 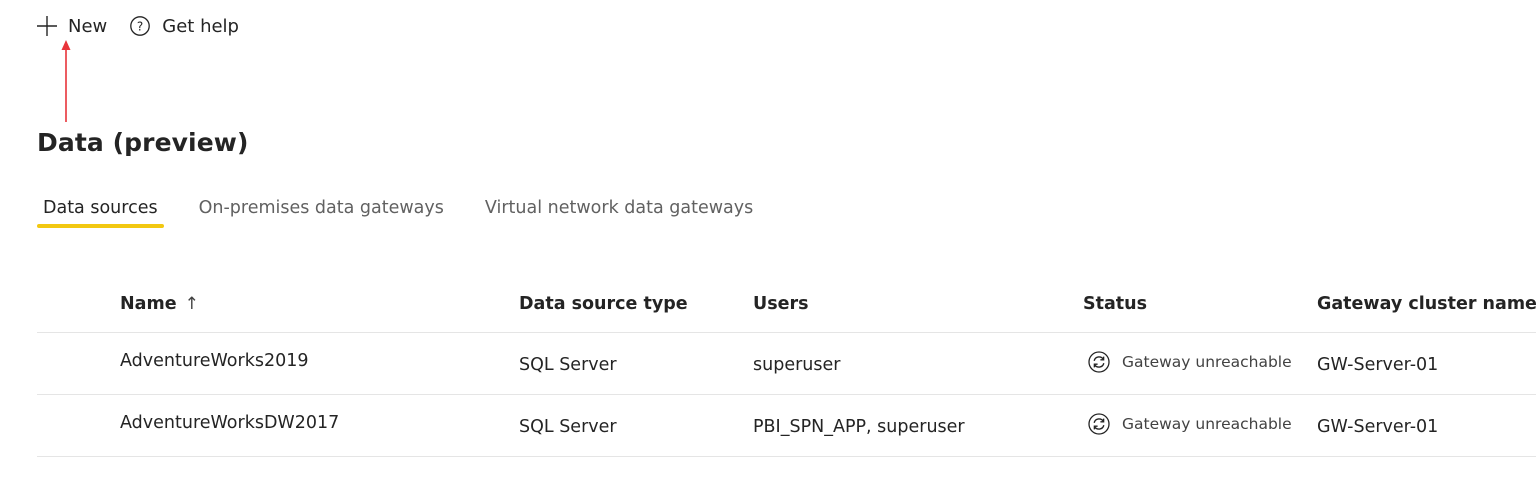 I want to click on page-title: Data (preview), so click(x=143, y=142).